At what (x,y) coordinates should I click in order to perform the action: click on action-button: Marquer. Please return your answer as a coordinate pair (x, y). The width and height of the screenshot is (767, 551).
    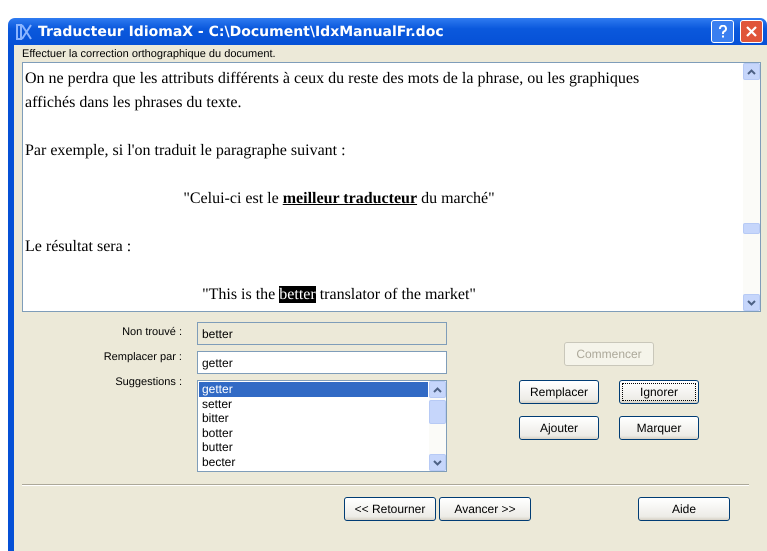
    Looking at the image, I should click on (659, 428).